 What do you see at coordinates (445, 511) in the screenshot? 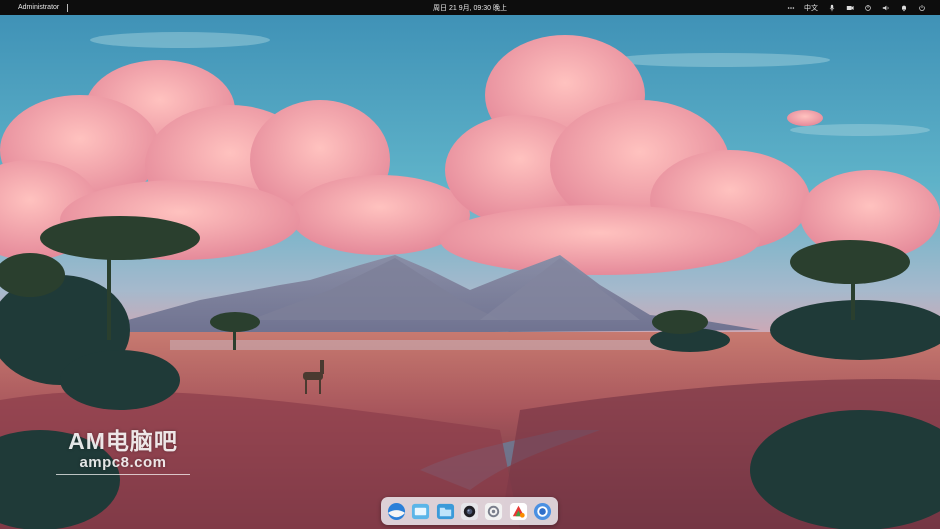
I see `files-icon` at bounding box center [445, 511].